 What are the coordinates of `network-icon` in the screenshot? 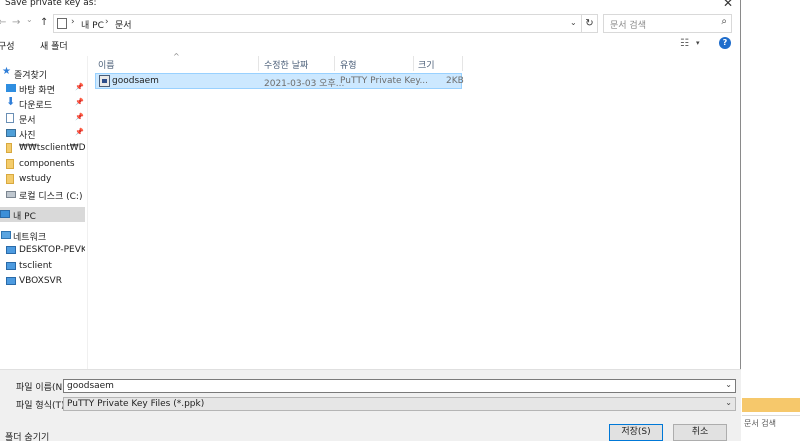 It's located at (6, 235).